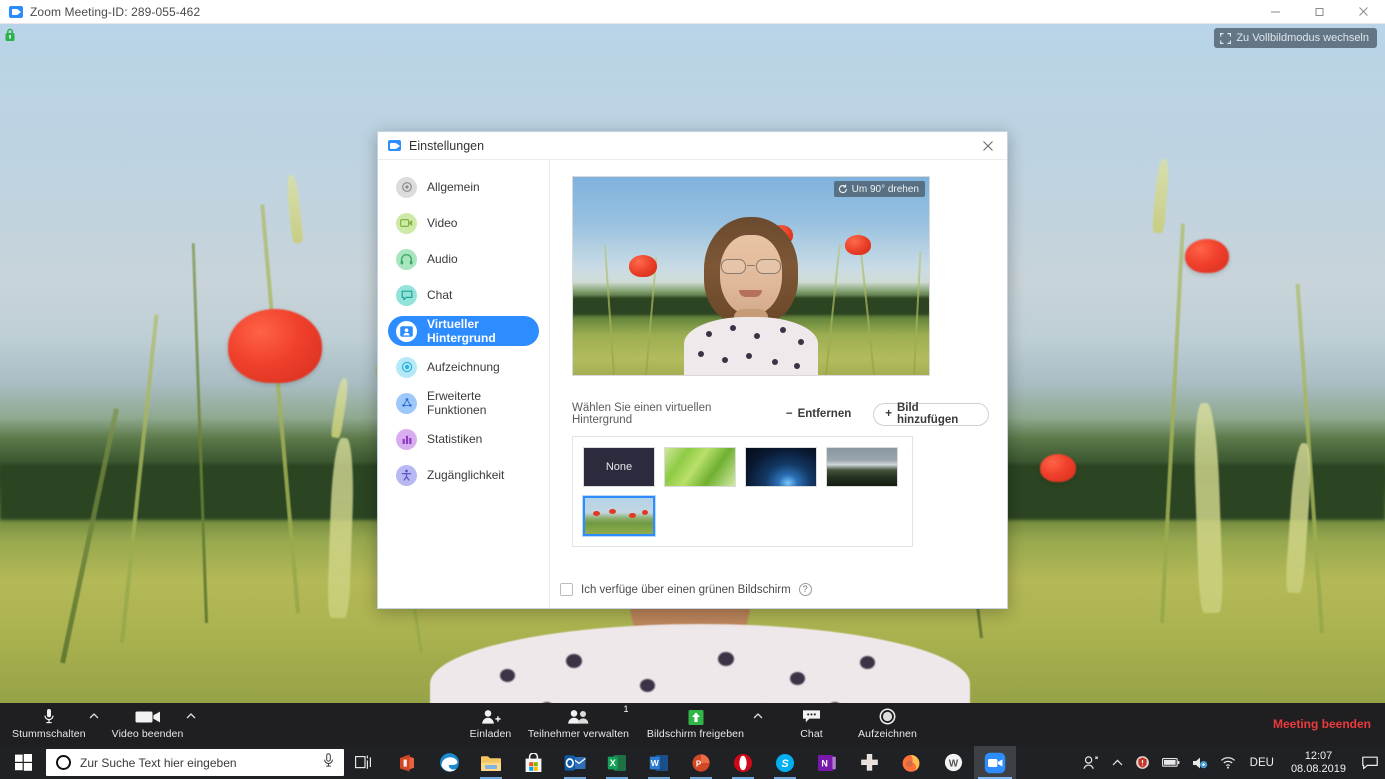 The image size is (1385, 779). Describe the element at coordinates (201, 763) in the screenshot. I see `search-input: Zur Suche Text hier eingeben` at that location.